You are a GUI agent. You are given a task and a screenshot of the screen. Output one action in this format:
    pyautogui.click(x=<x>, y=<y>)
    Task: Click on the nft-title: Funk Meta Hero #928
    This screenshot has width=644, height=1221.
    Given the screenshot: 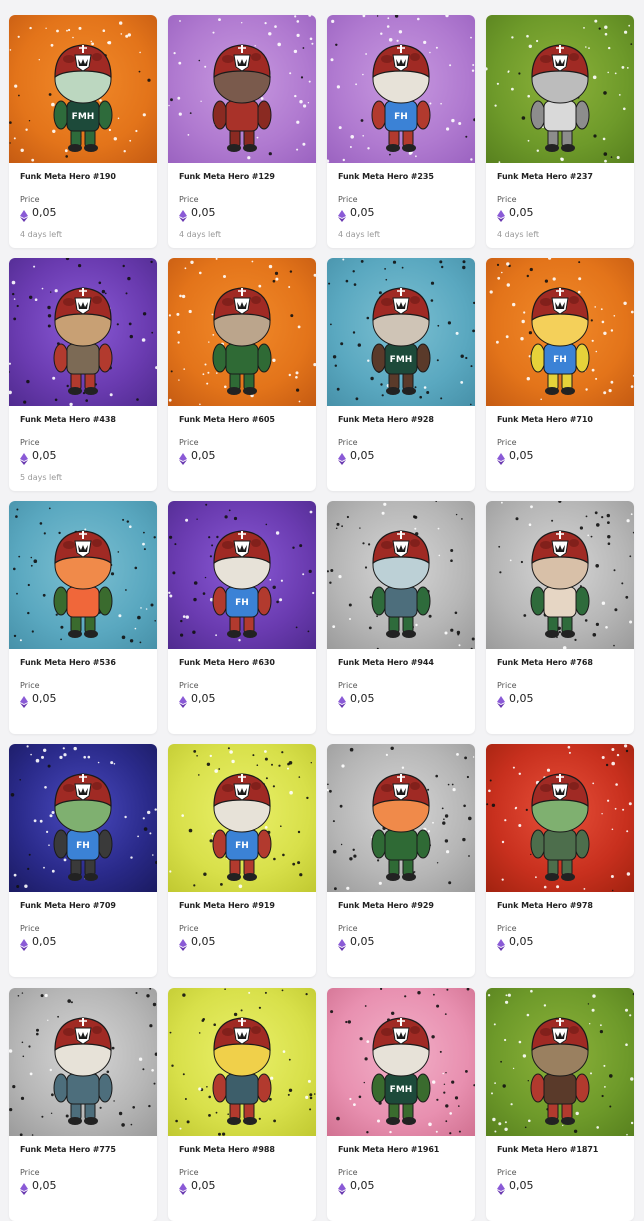 What is the action you would take?
    pyautogui.click(x=386, y=419)
    